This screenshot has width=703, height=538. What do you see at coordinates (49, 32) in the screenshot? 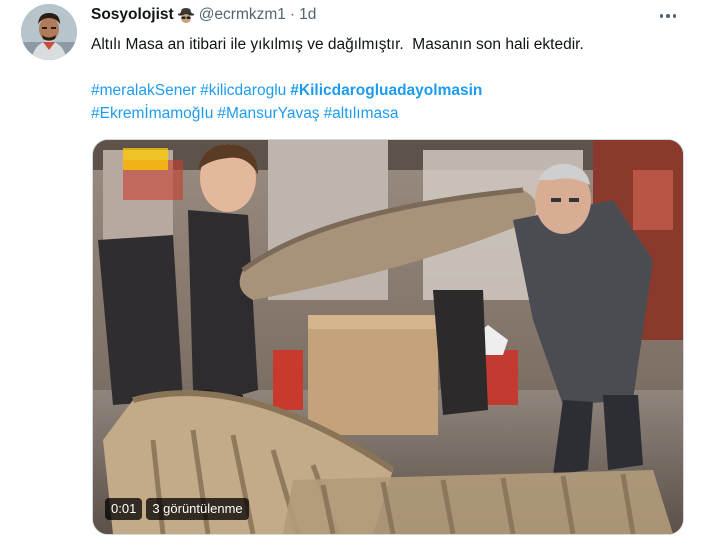
I see `avatar` at bounding box center [49, 32].